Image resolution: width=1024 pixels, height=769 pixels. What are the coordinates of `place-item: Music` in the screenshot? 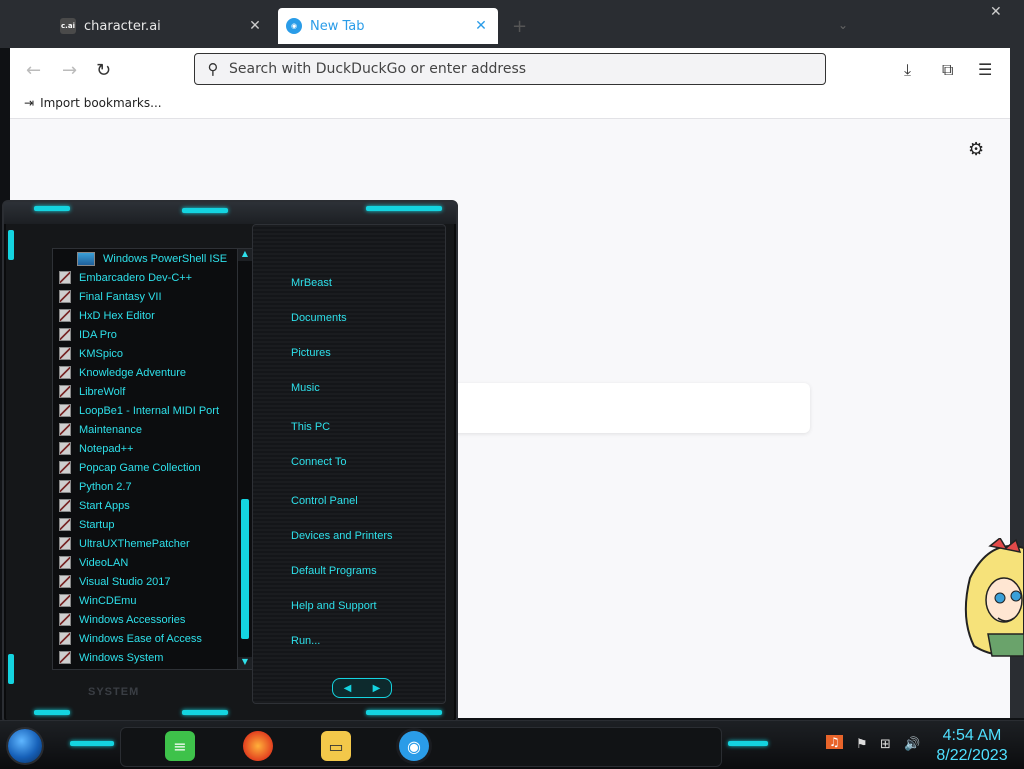 It's located at (305, 388).